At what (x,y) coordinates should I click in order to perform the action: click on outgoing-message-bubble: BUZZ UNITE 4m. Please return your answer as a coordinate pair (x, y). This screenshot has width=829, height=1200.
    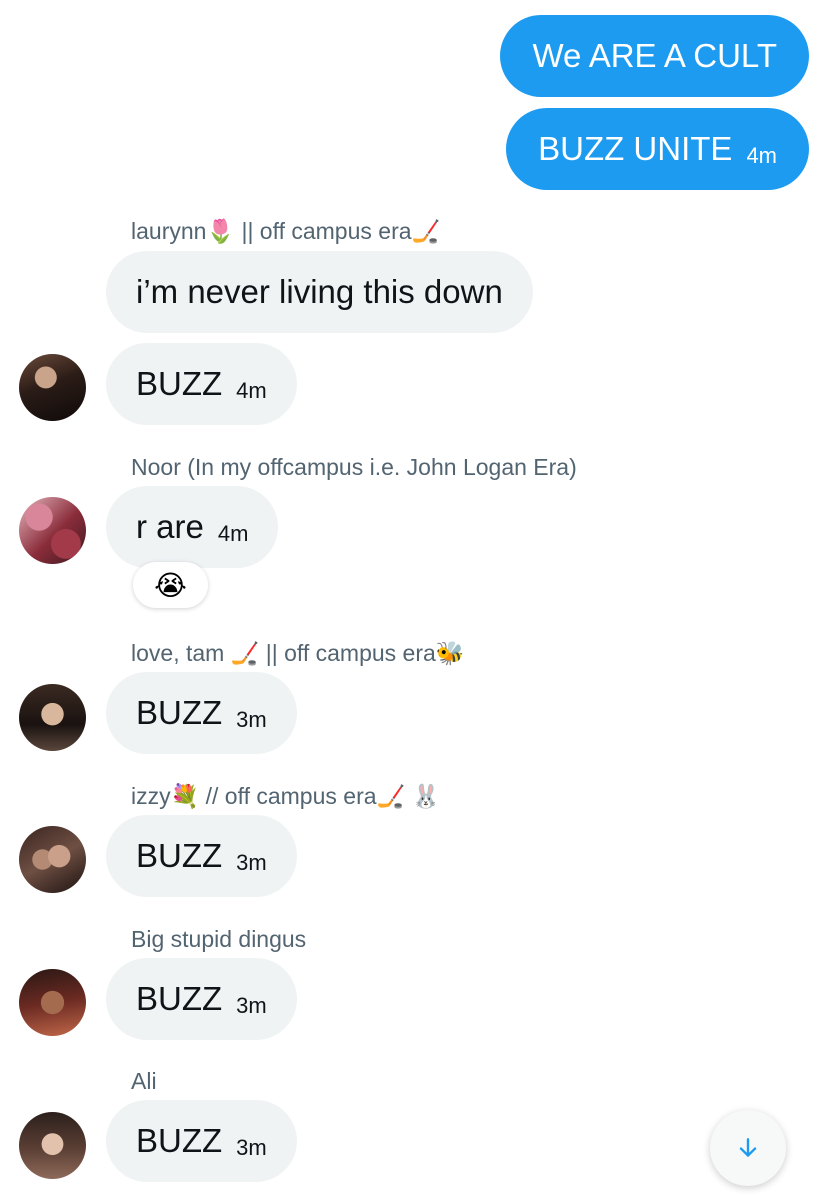
    Looking at the image, I should click on (657, 149).